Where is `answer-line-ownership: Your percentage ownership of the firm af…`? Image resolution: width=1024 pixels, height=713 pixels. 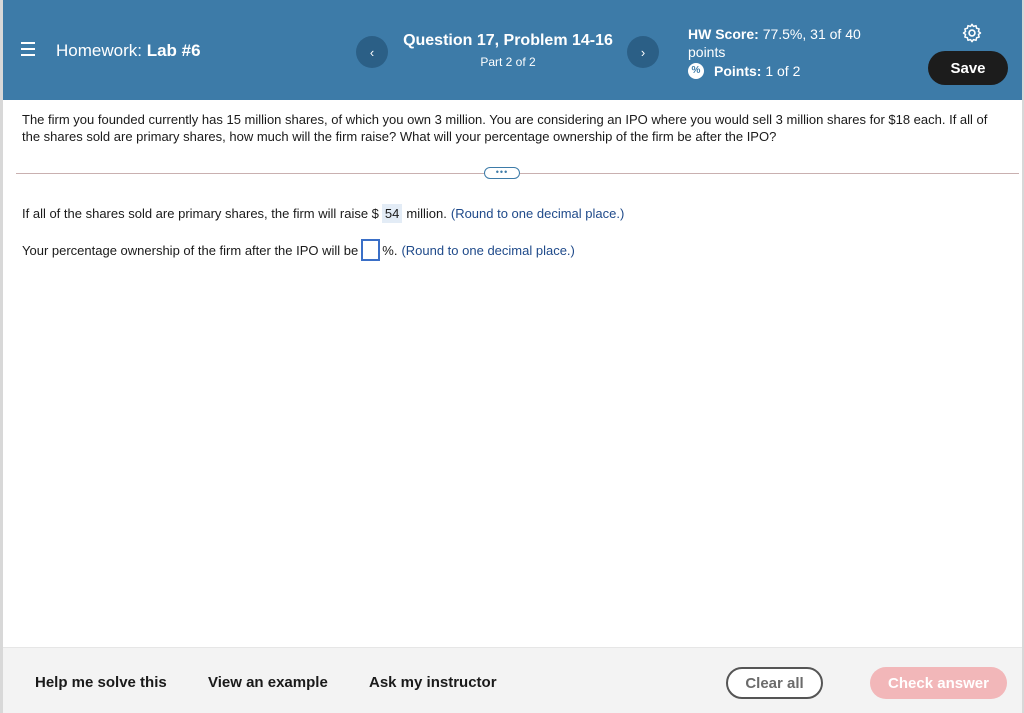
answer-line-ownership: Your percentage ownership of the firm af… is located at coordinates (298, 250).